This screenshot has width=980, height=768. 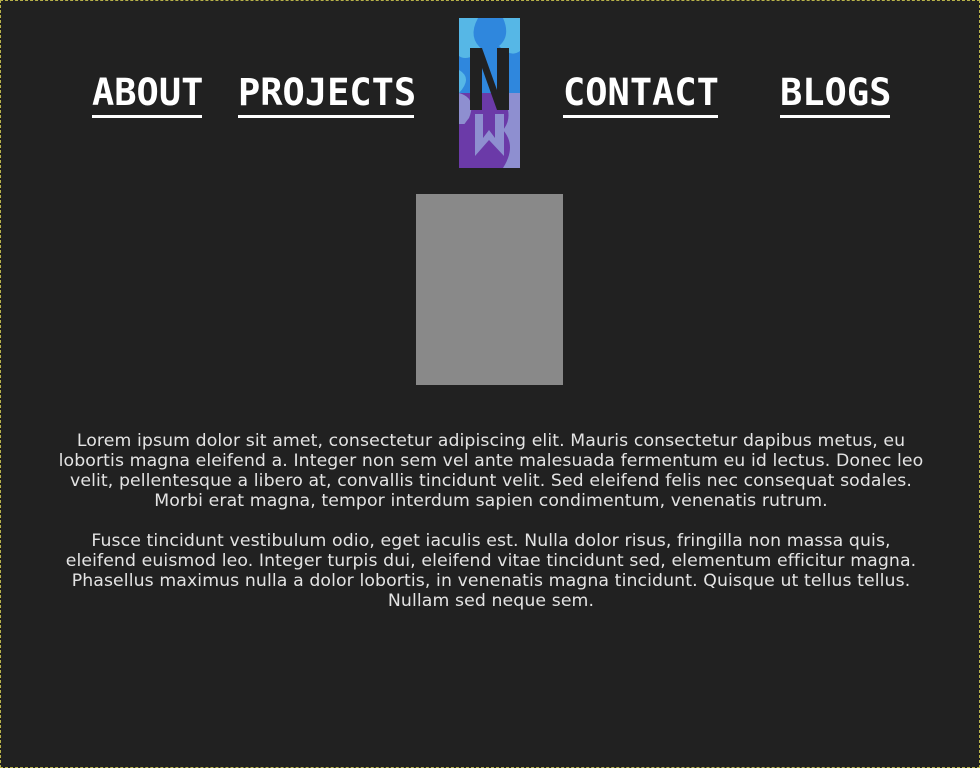 I want to click on nav-link-contact: CONTACT, so click(x=641, y=95).